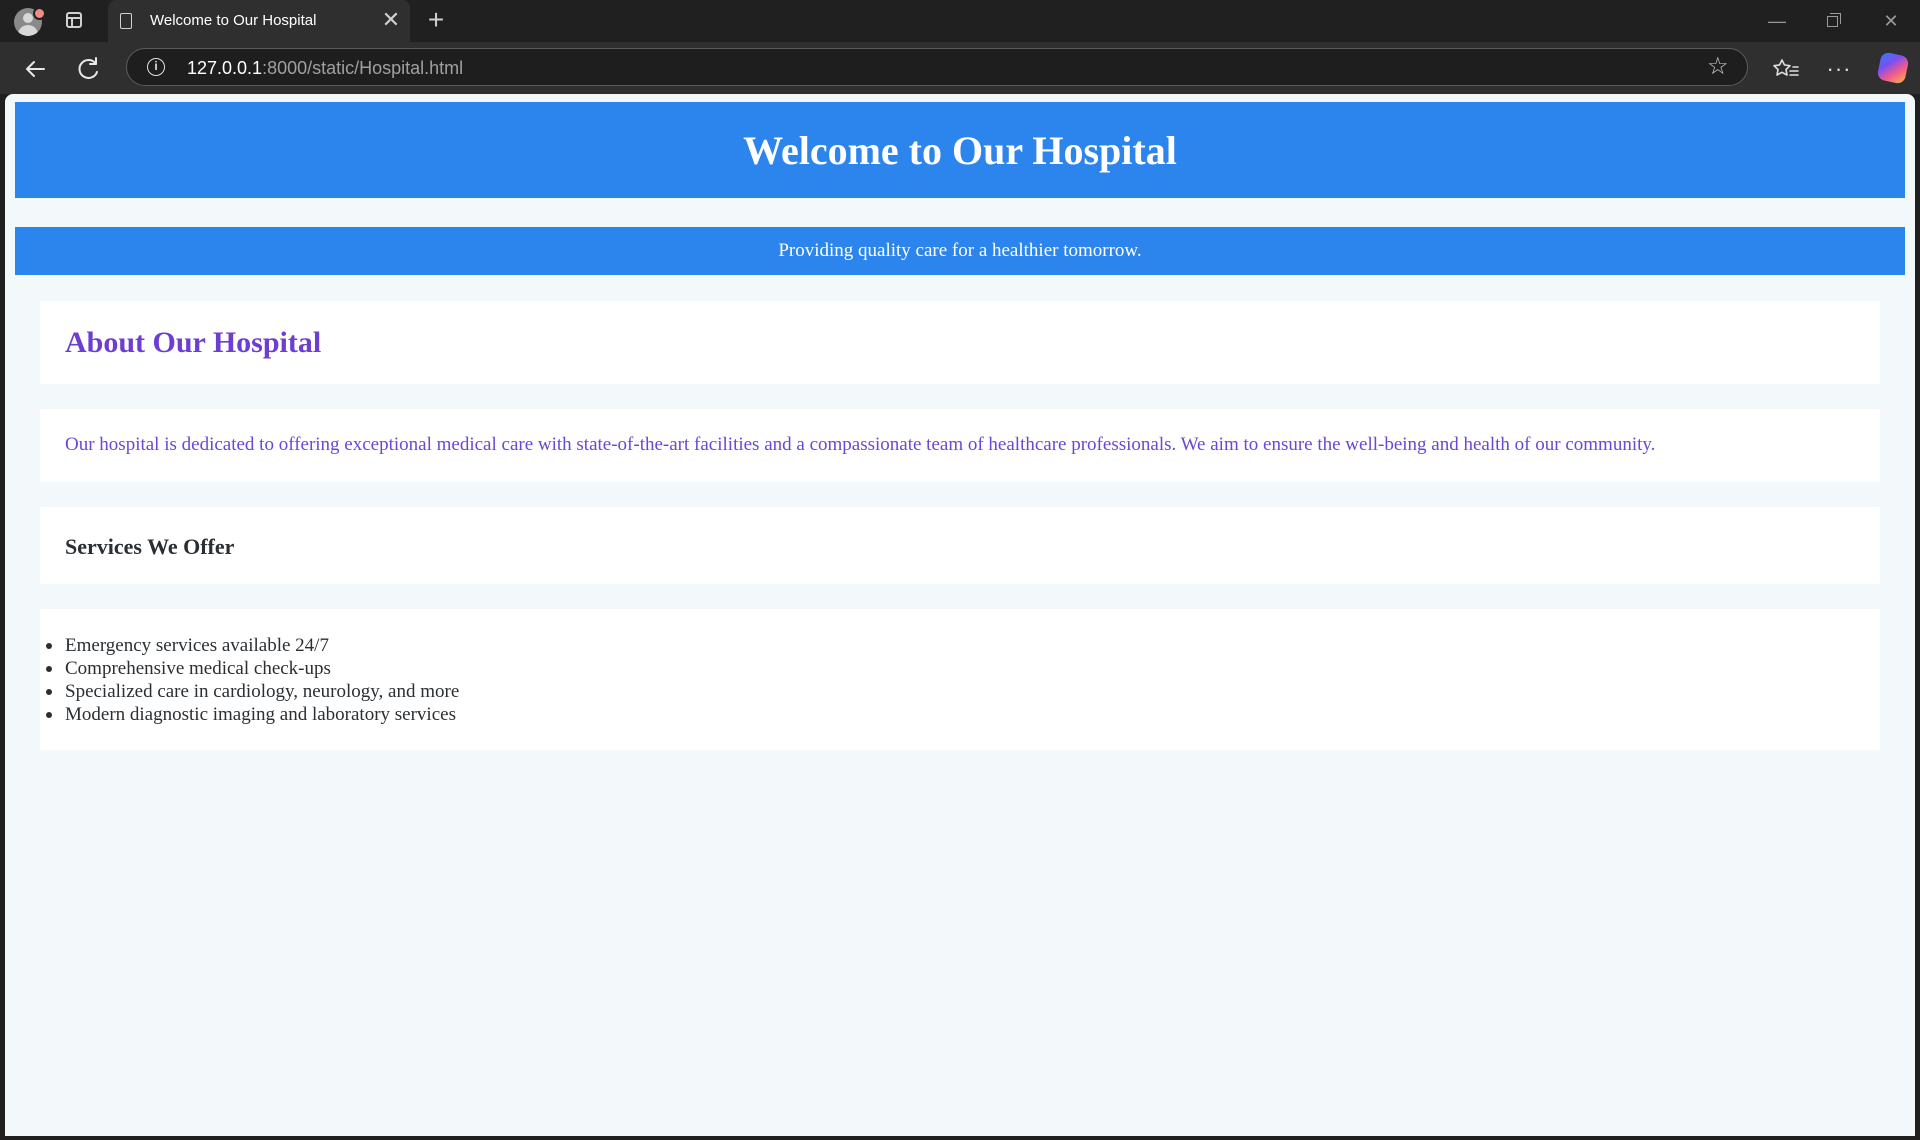  Describe the element at coordinates (960, 342) in the screenshot. I see `about-section: About Our Hospital` at that location.